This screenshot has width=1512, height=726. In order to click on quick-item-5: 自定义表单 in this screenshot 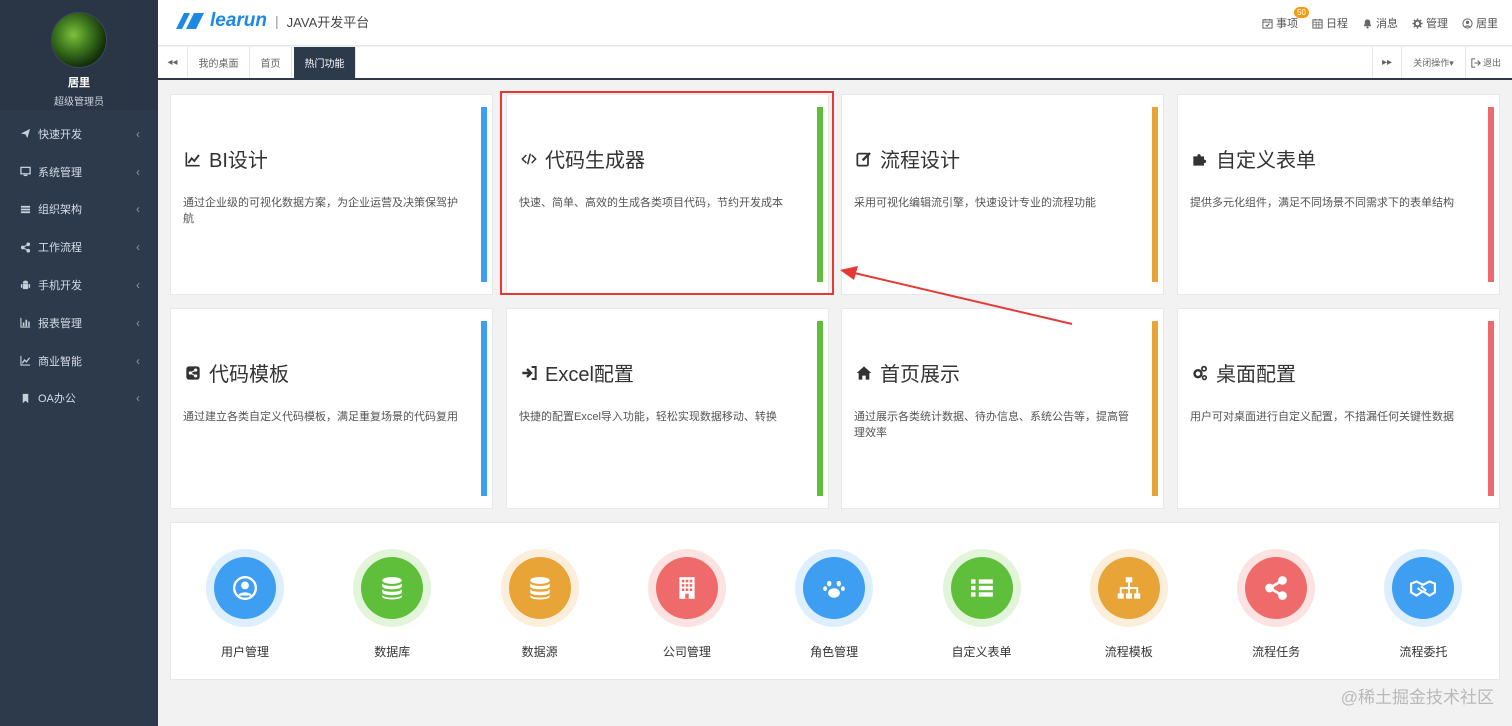, I will do `click(982, 604)`.